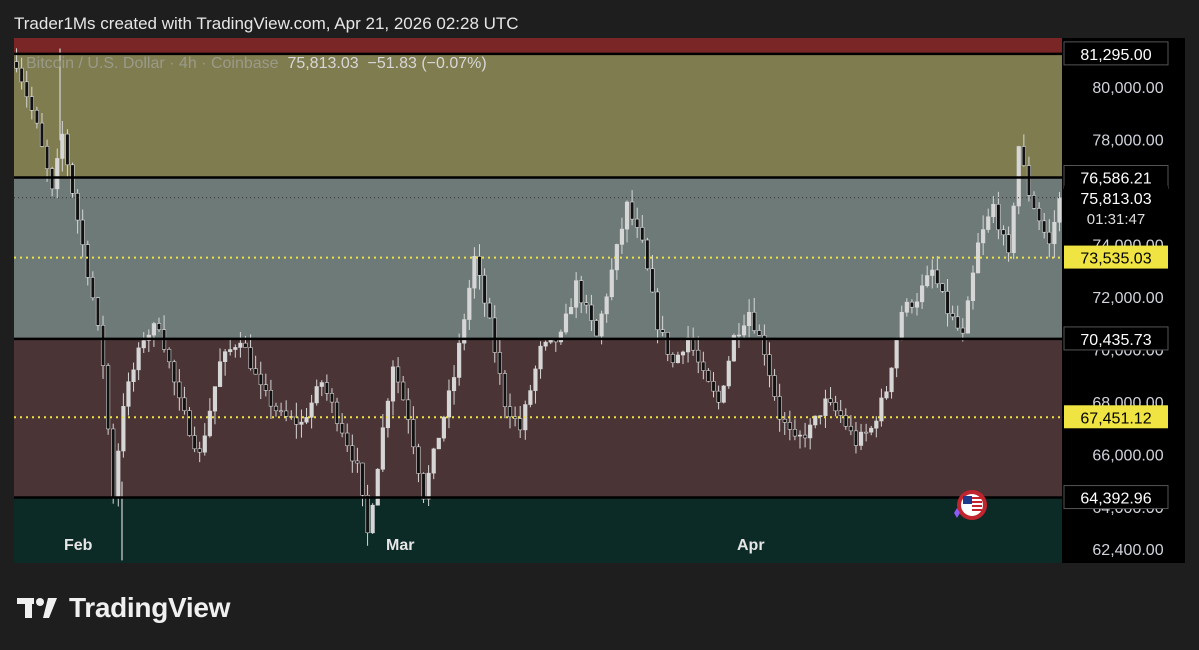 The image size is (1199, 650). I want to click on tradingview-logo: TradingView, so click(123, 608).